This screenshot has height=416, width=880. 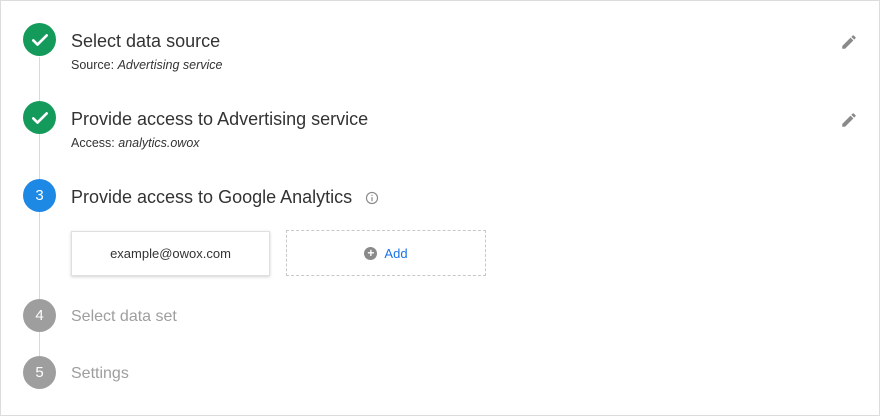 I want to click on step-3-title: Provide access to Google Analytics, so click(x=212, y=197).